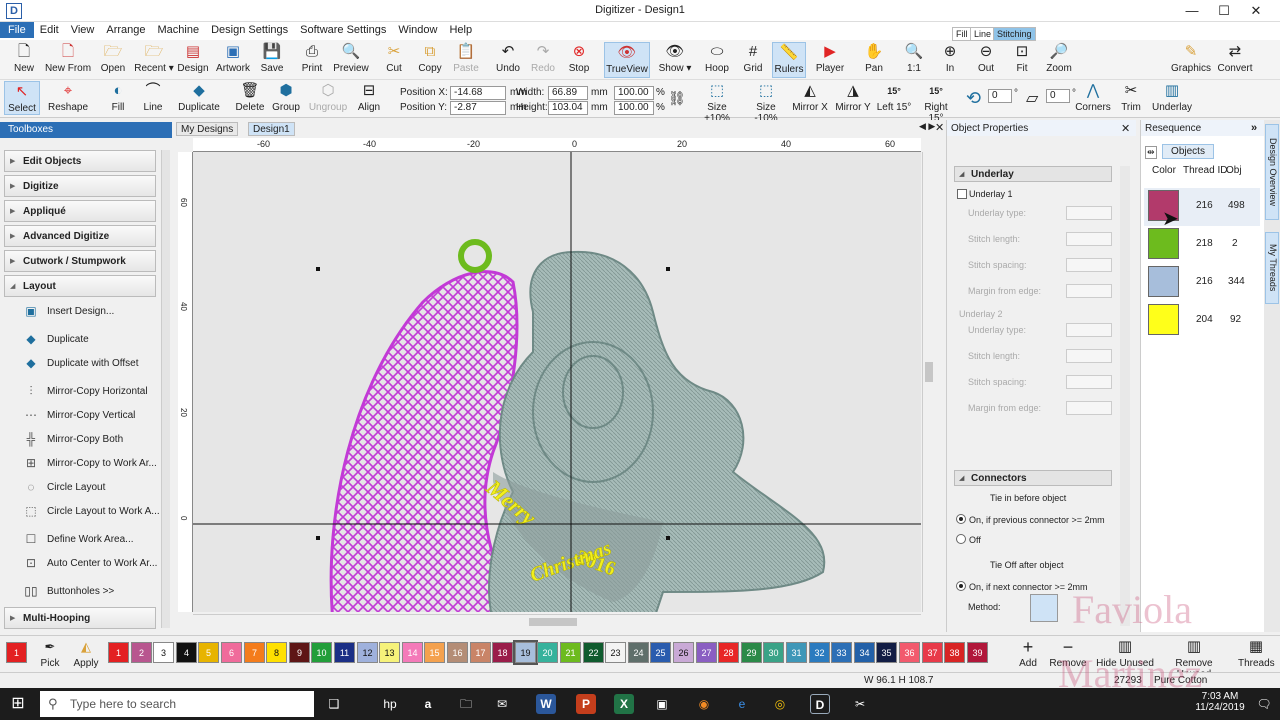  I want to click on copy-button: ⧉ Copy, so click(430, 58).